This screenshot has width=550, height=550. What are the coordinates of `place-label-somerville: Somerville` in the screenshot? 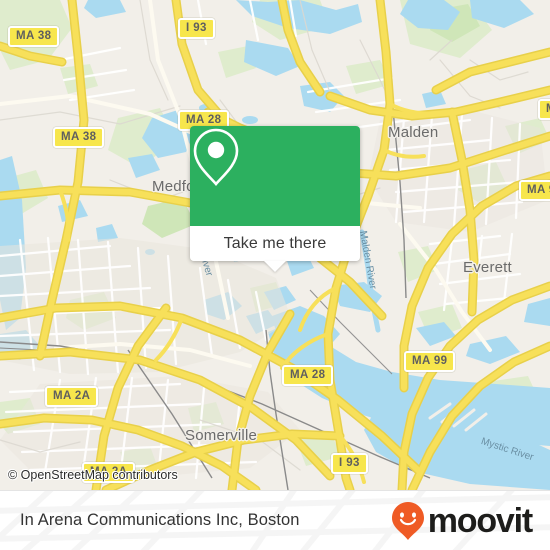 It's located at (221, 435).